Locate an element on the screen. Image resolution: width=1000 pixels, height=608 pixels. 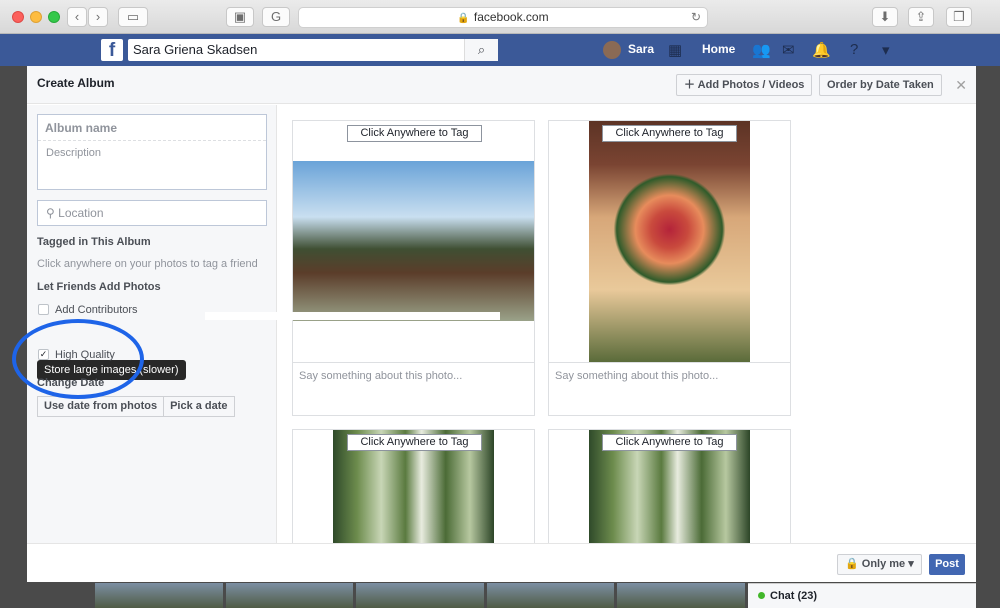
high-quality-label: High Quality is located at coordinates (85, 355).